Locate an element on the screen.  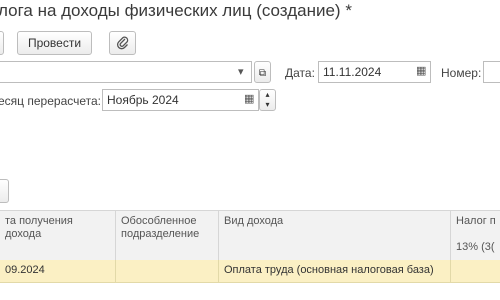
col-income-type: Вид дохода is located at coordinates (335, 235).